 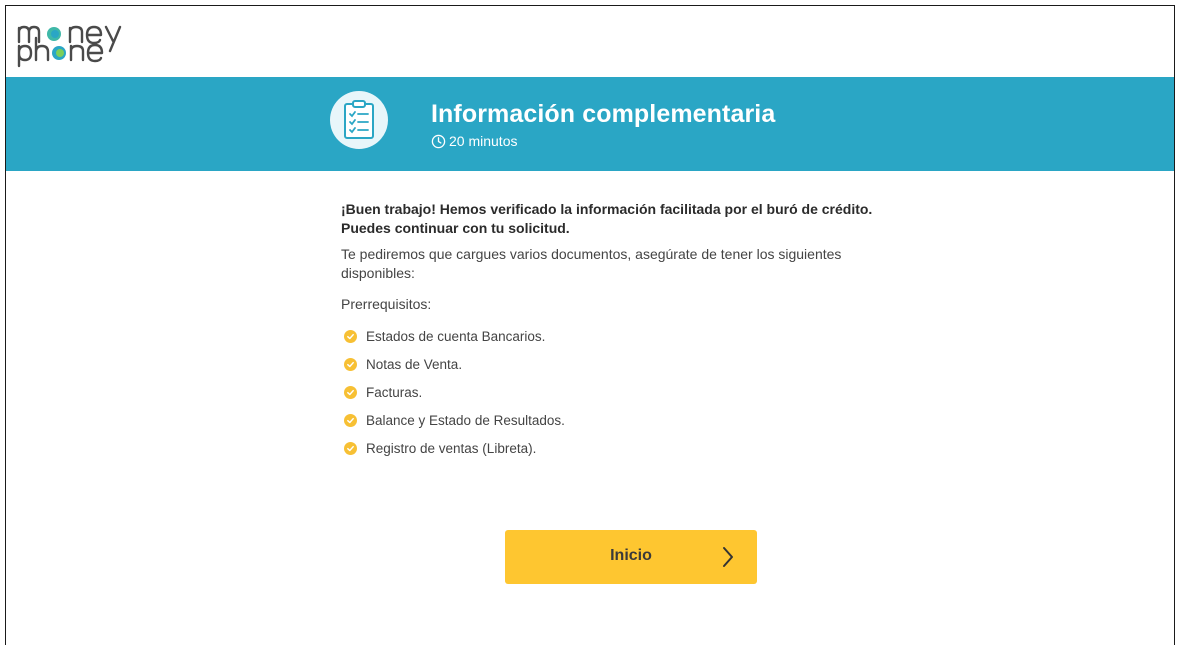 What do you see at coordinates (69, 46) in the screenshot?
I see `moneyphone-logo-graphic` at bounding box center [69, 46].